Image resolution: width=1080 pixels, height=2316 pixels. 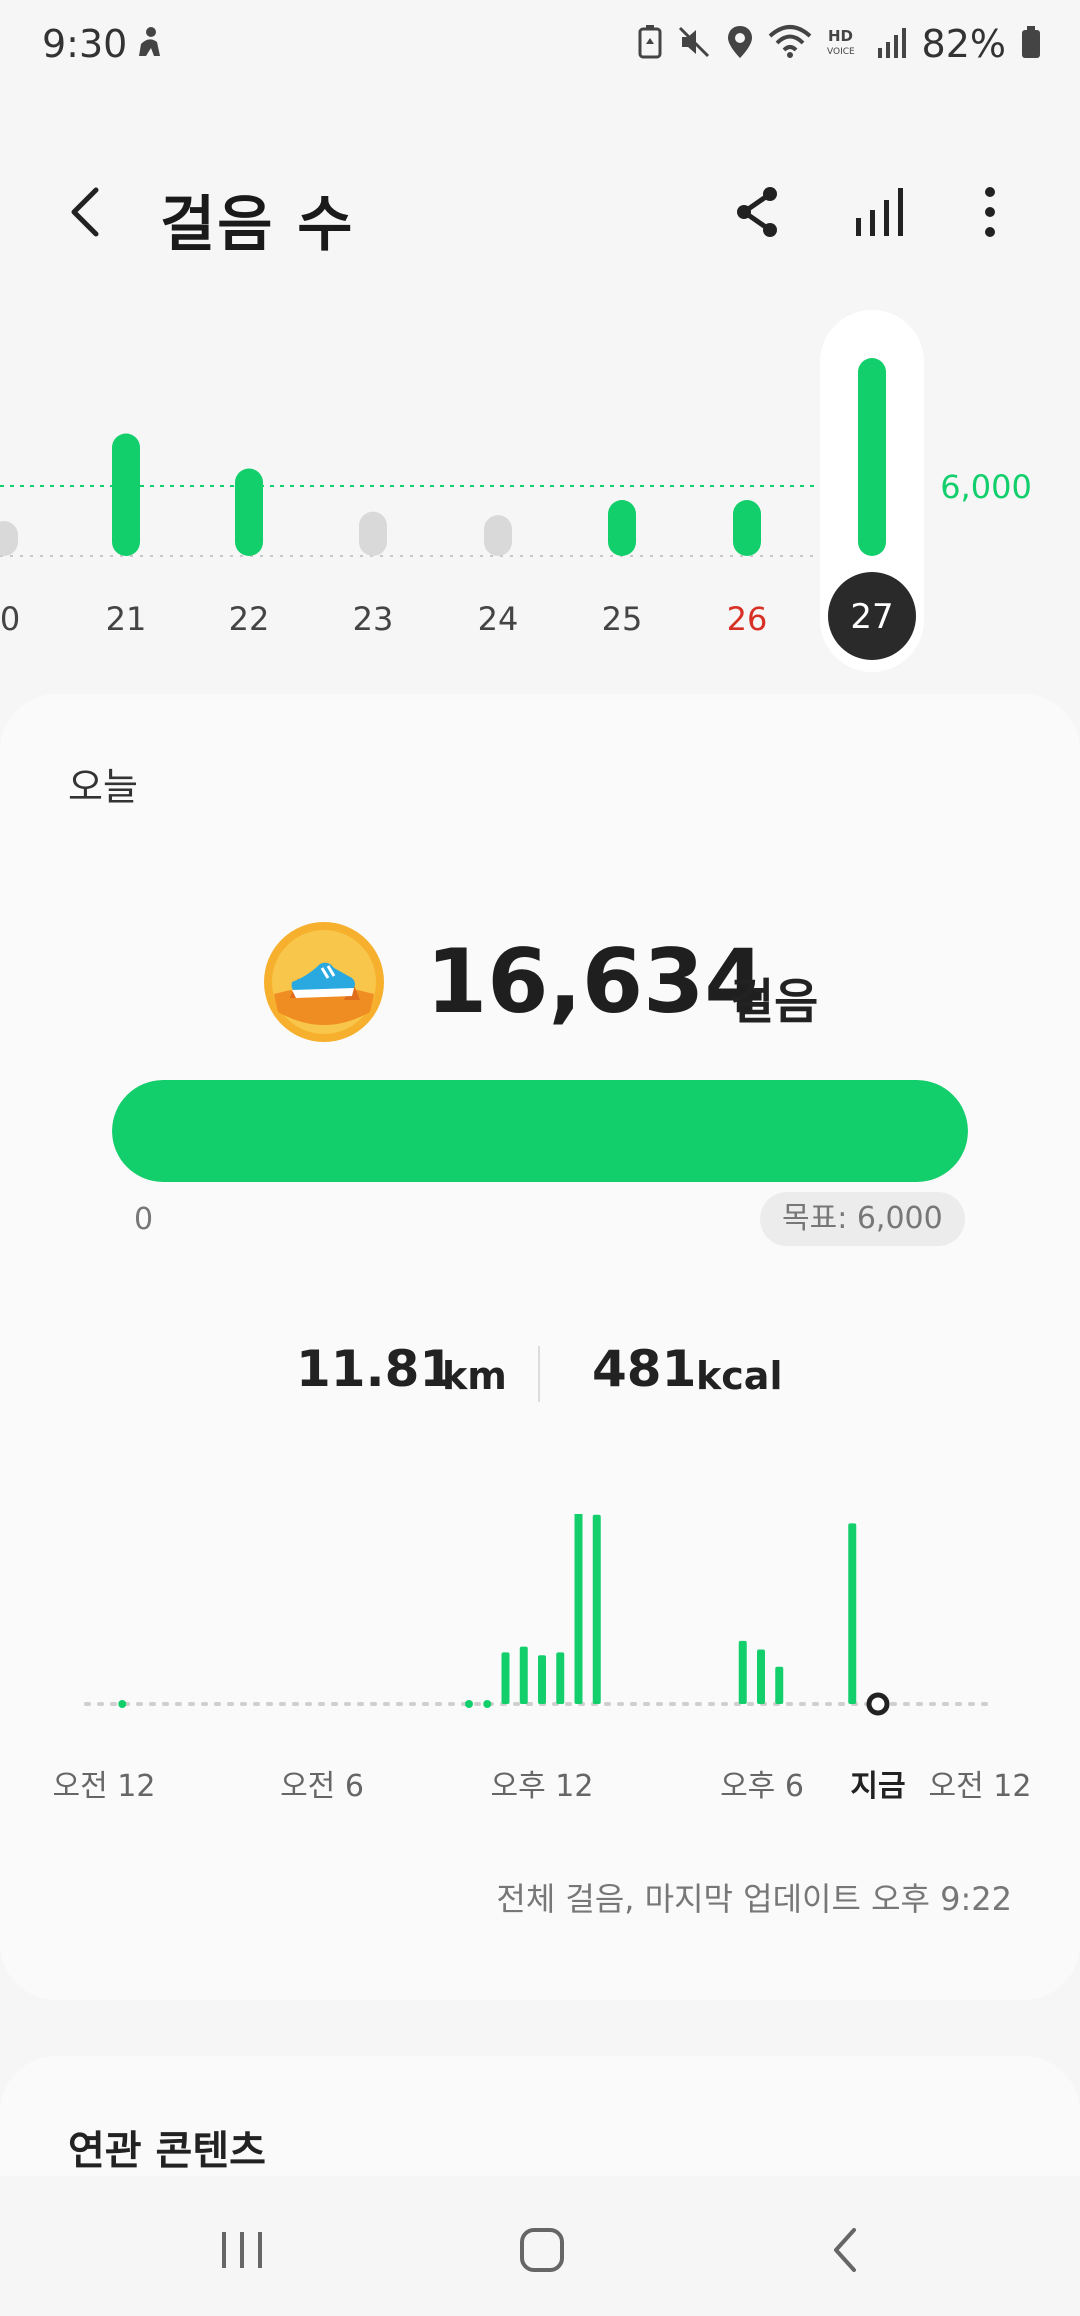 I want to click on calories-value: 481, so click(x=644, y=1369).